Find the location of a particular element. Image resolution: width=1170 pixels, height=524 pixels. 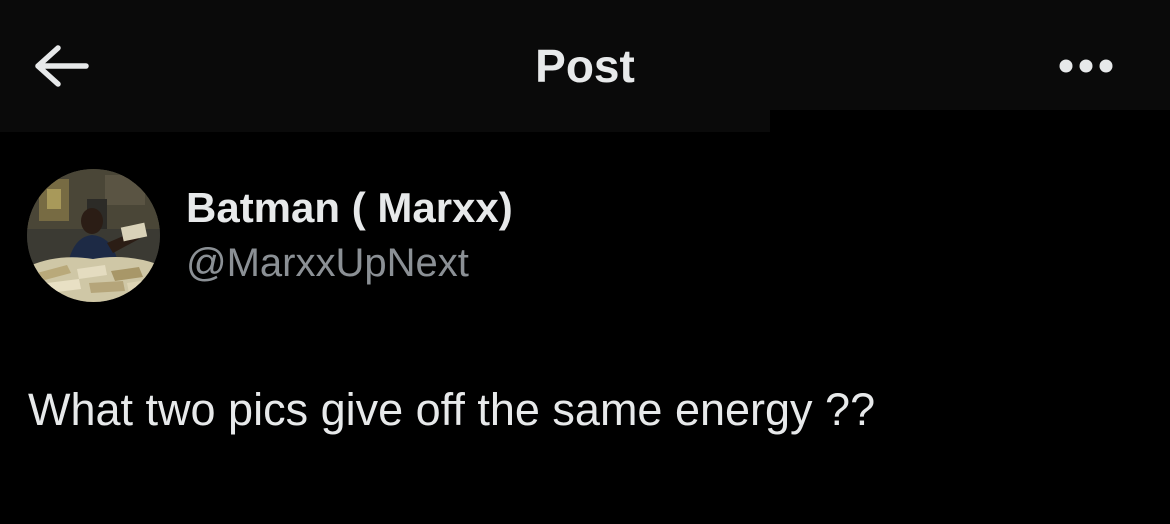

more-options-button is located at coordinates (1090, 66).